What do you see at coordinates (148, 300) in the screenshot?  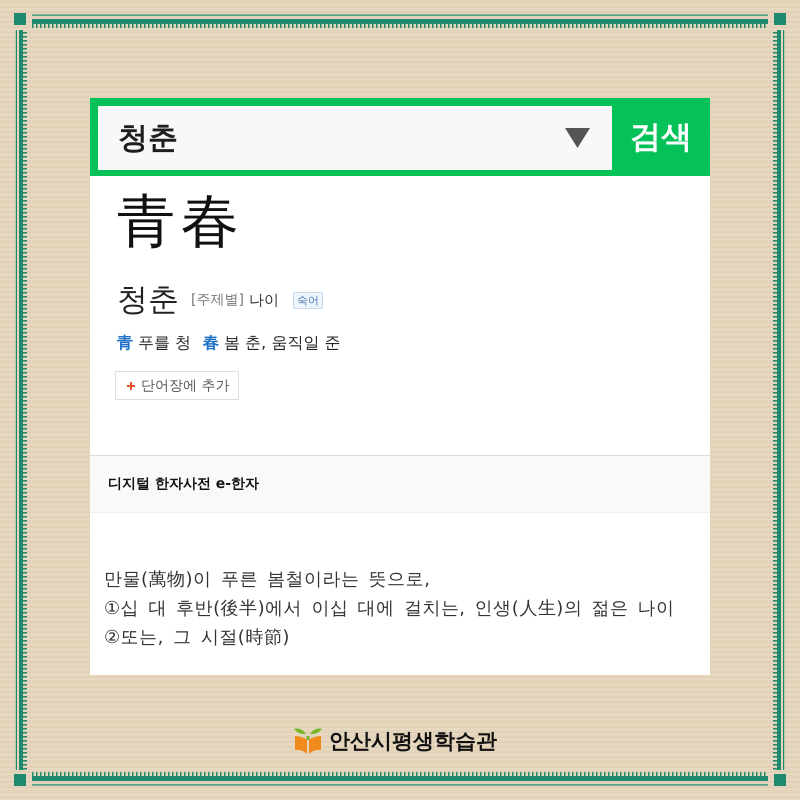 I see `hangul-reading: 청춘` at bounding box center [148, 300].